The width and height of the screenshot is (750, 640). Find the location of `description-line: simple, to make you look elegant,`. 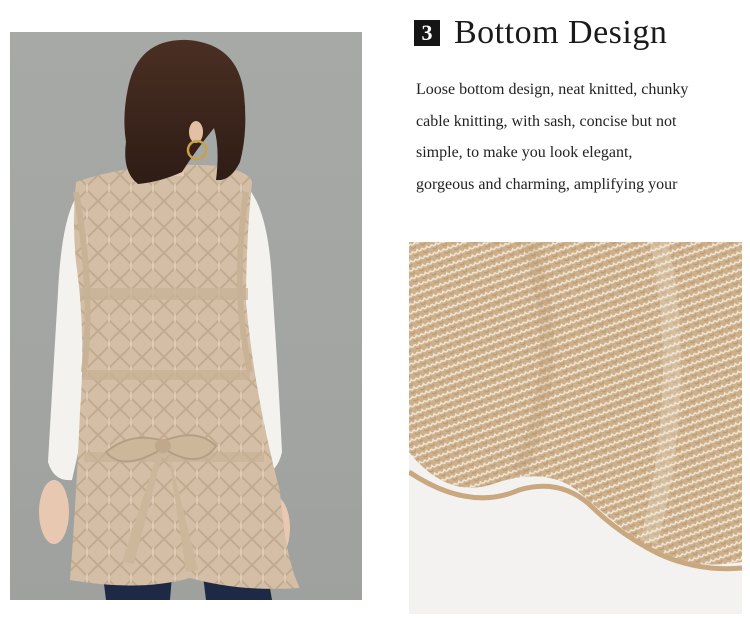

description-line: simple, to make you look elegant, is located at coordinates (524, 152).